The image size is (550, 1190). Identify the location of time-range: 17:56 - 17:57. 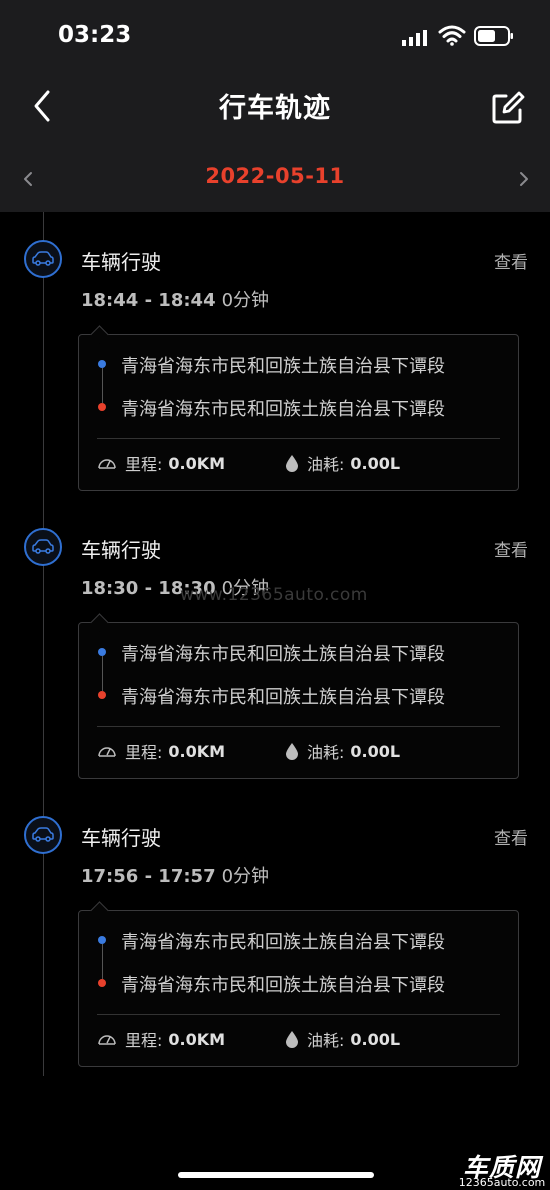
(148, 876).